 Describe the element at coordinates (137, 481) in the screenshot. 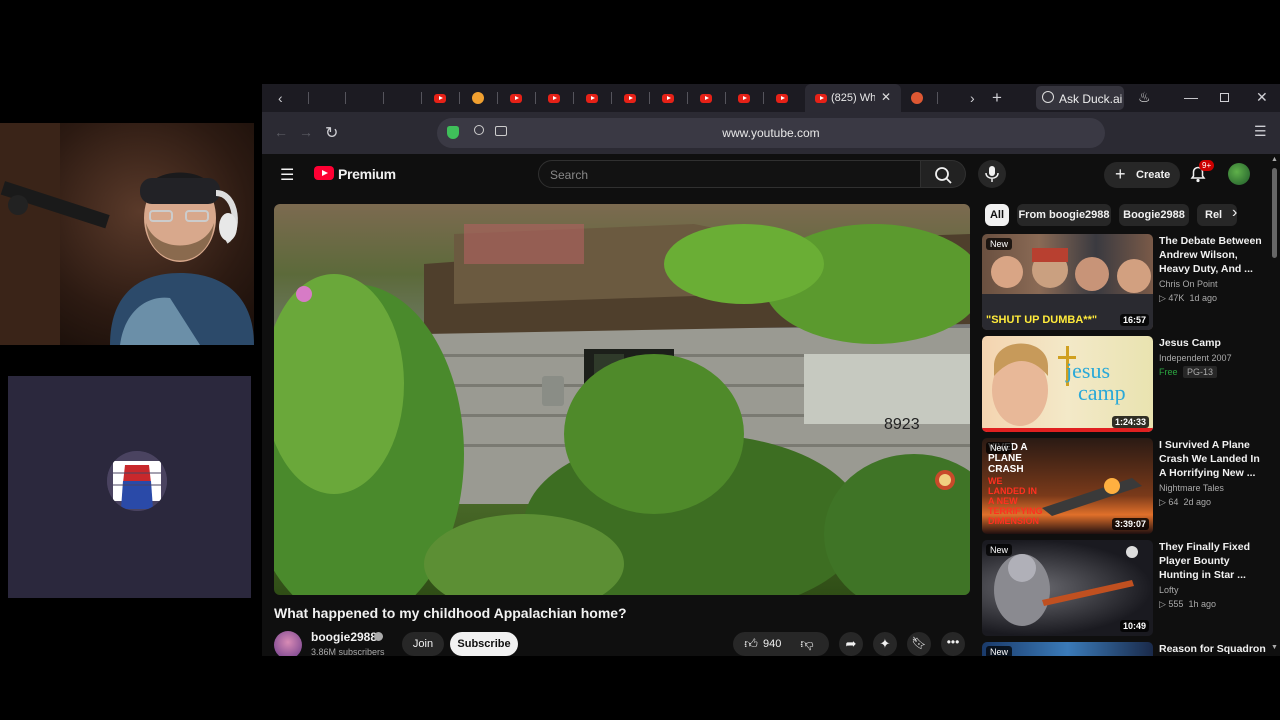

I see `spiderman-avatar` at that location.